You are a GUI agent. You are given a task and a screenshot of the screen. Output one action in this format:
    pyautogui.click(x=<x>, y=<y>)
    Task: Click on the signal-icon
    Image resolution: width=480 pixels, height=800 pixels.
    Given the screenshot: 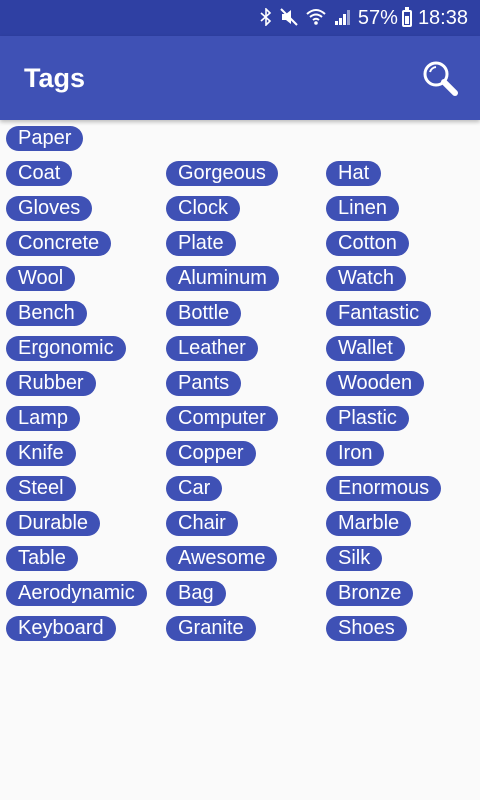 What is the action you would take?
    pyautogui.click(x=343, y=18)
    